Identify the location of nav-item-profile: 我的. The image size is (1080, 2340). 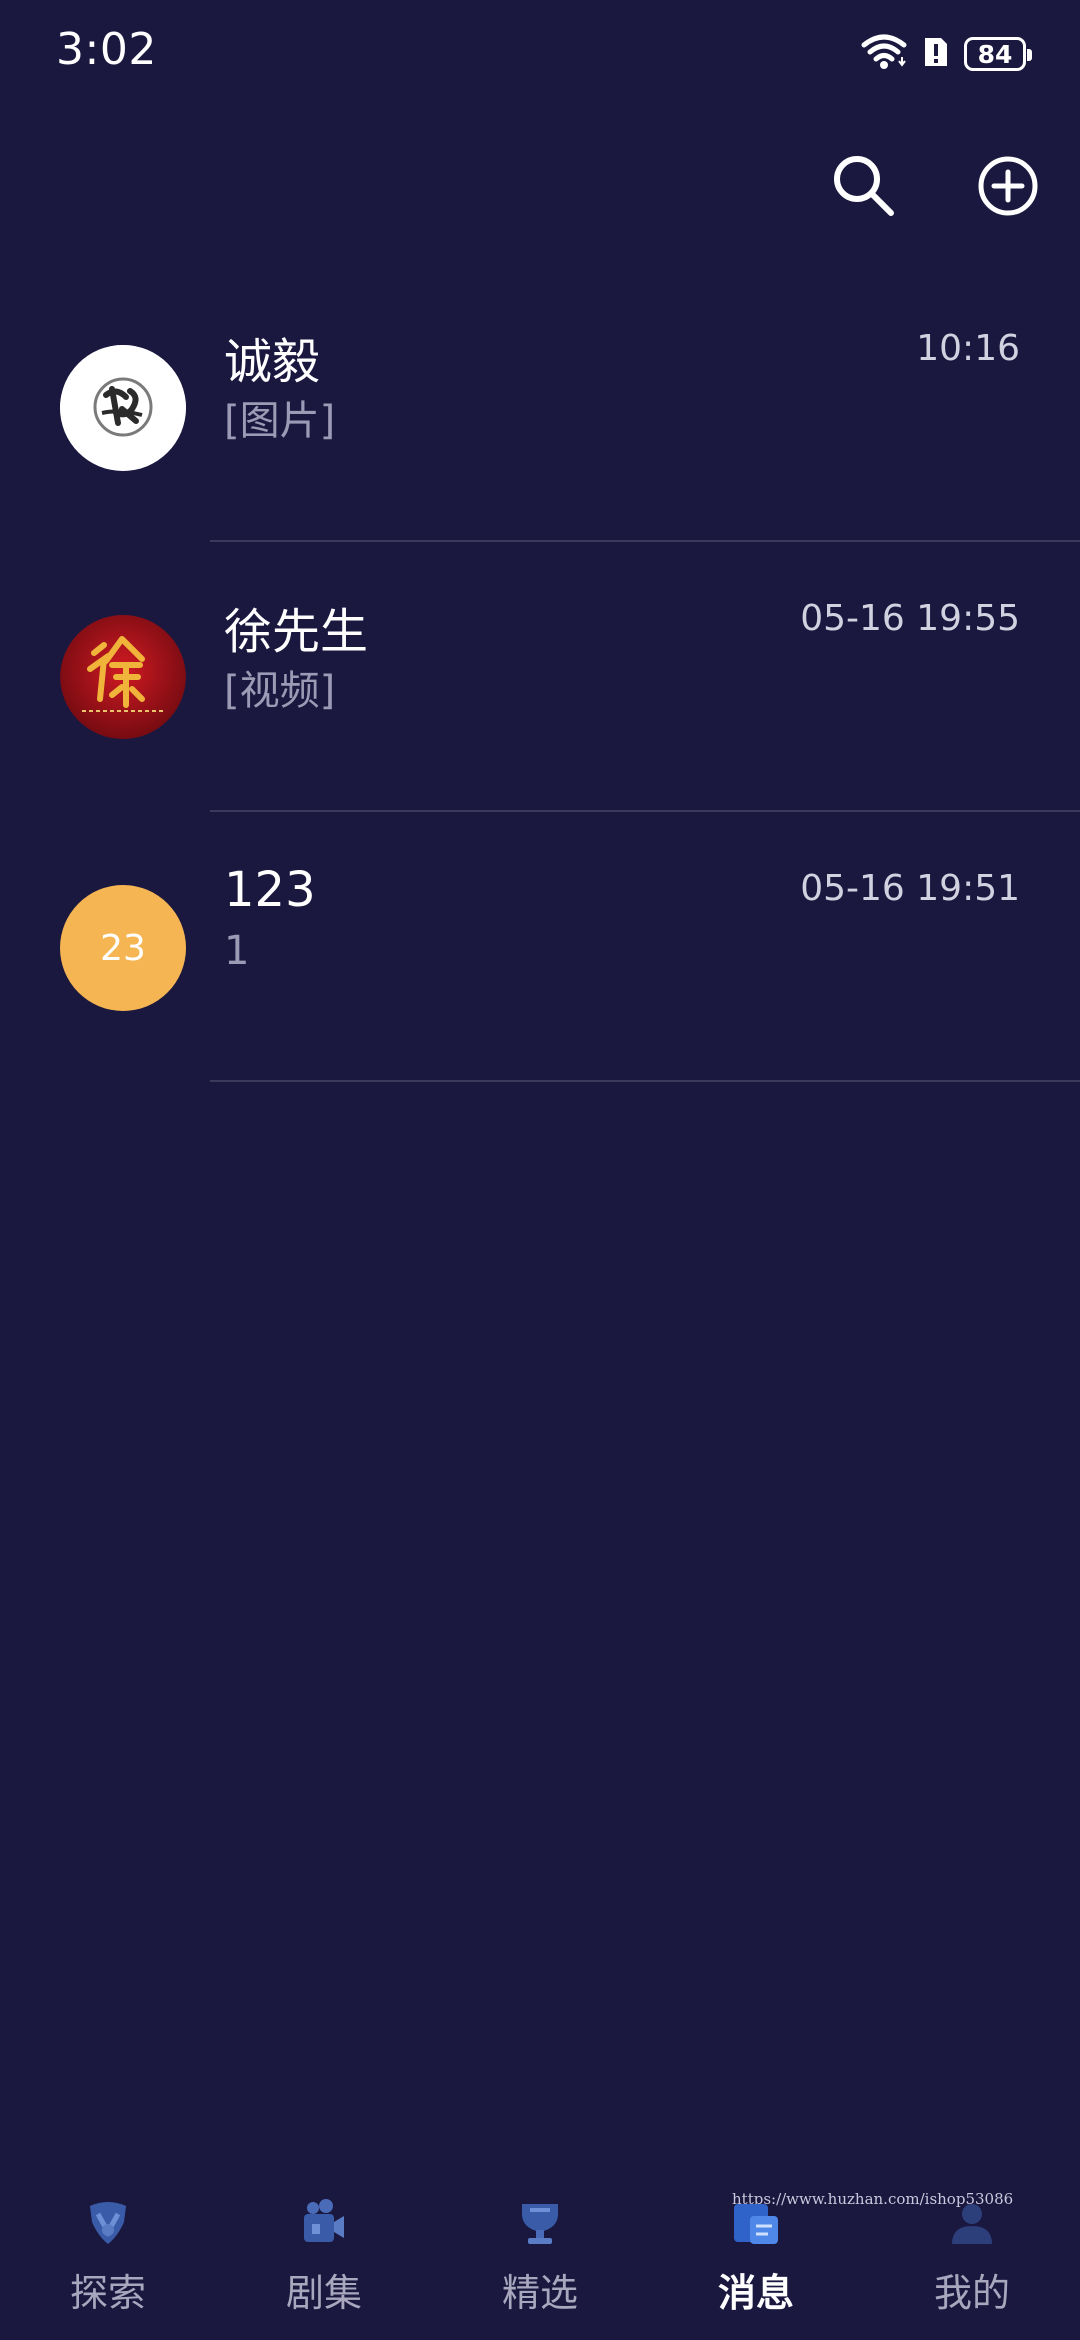
(972, 2260).